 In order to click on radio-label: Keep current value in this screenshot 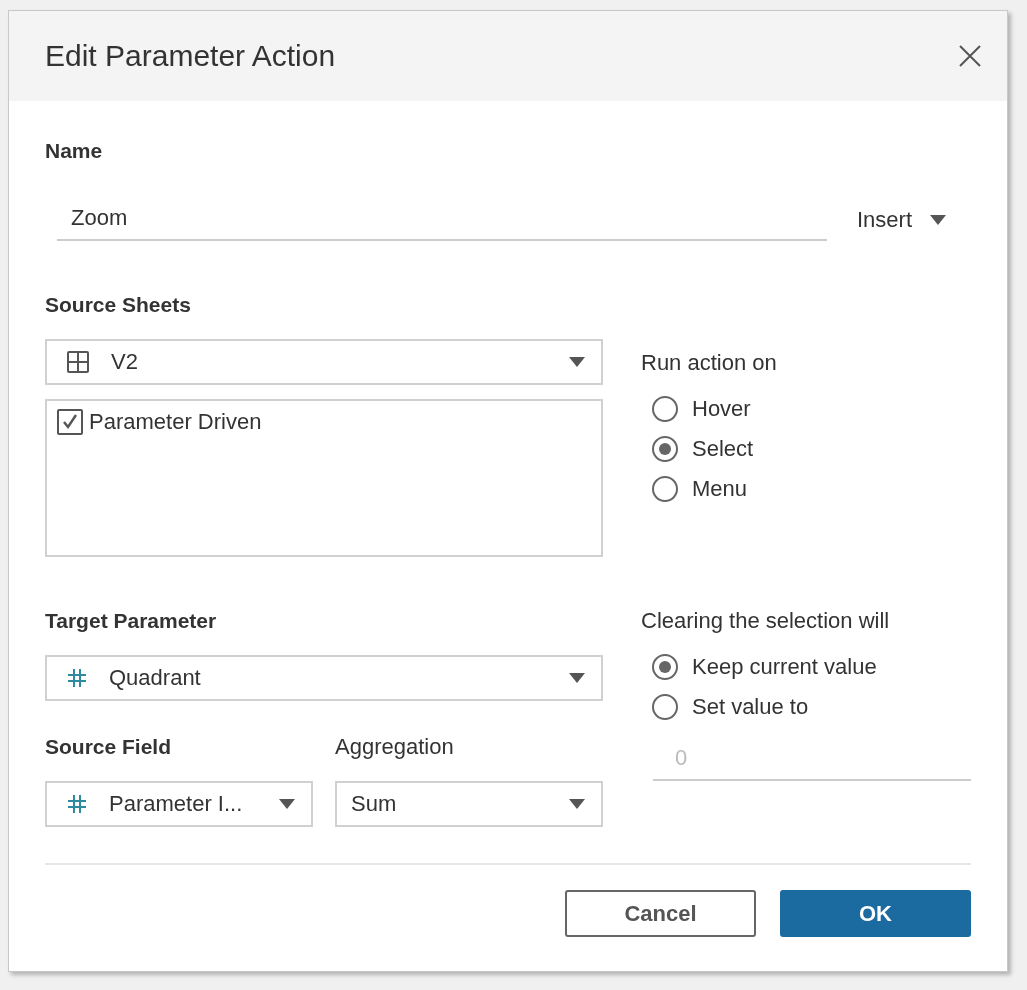, I will do `click(784, 667)`.